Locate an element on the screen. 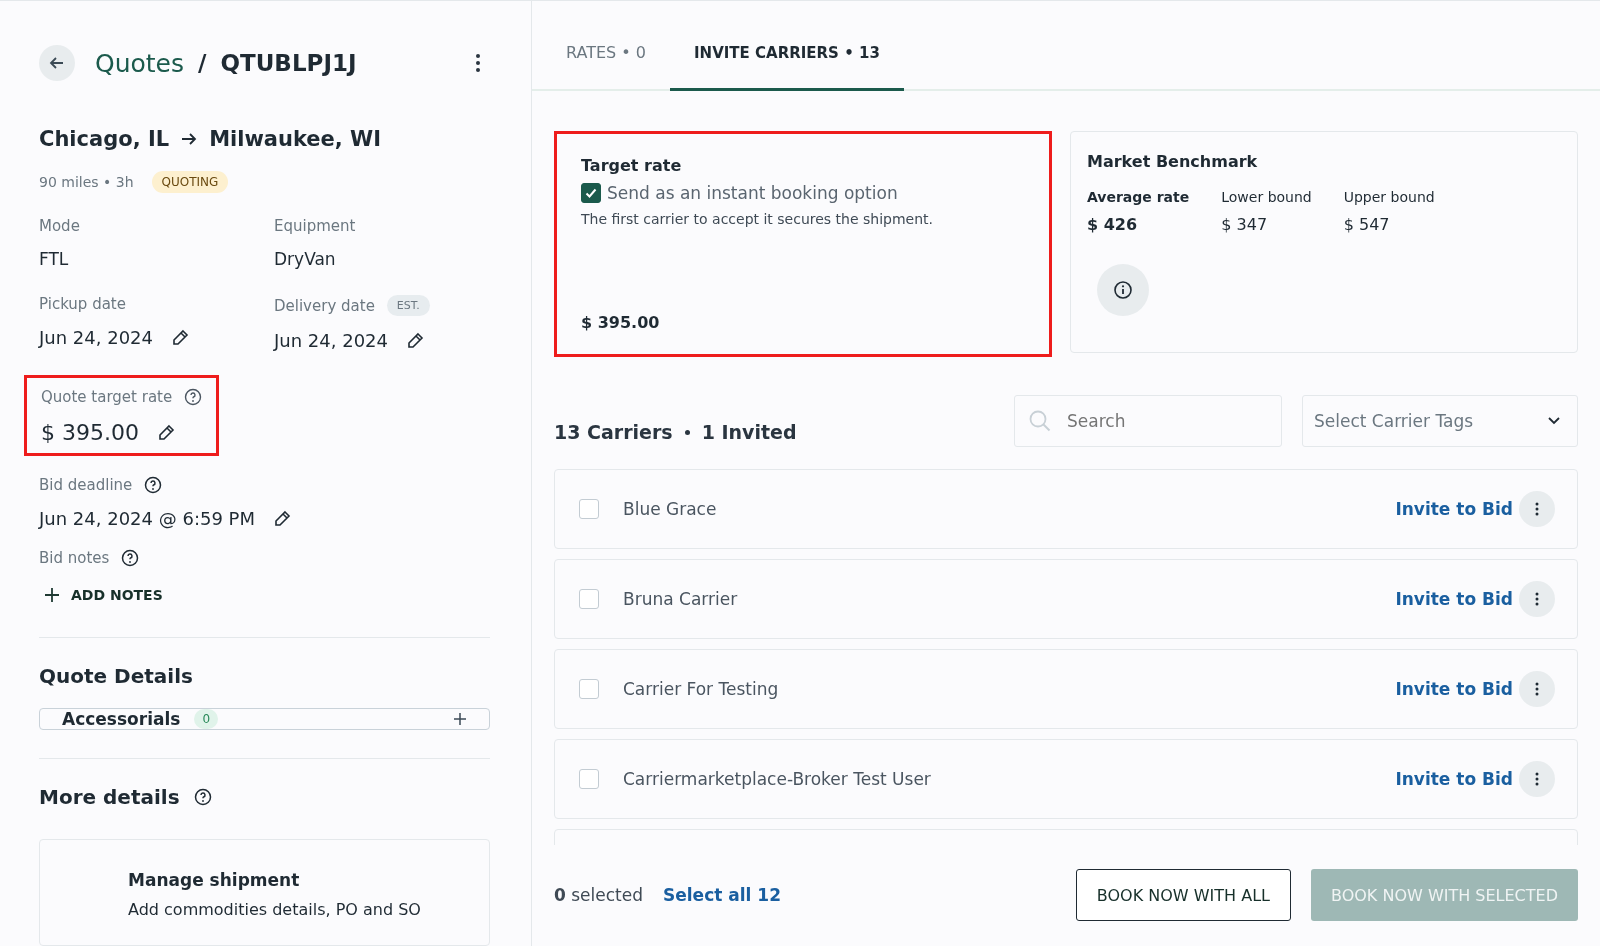 Image resolution: width=1600 pixels, height=946 pixels. checkbox is located at coordinates (591, 193).